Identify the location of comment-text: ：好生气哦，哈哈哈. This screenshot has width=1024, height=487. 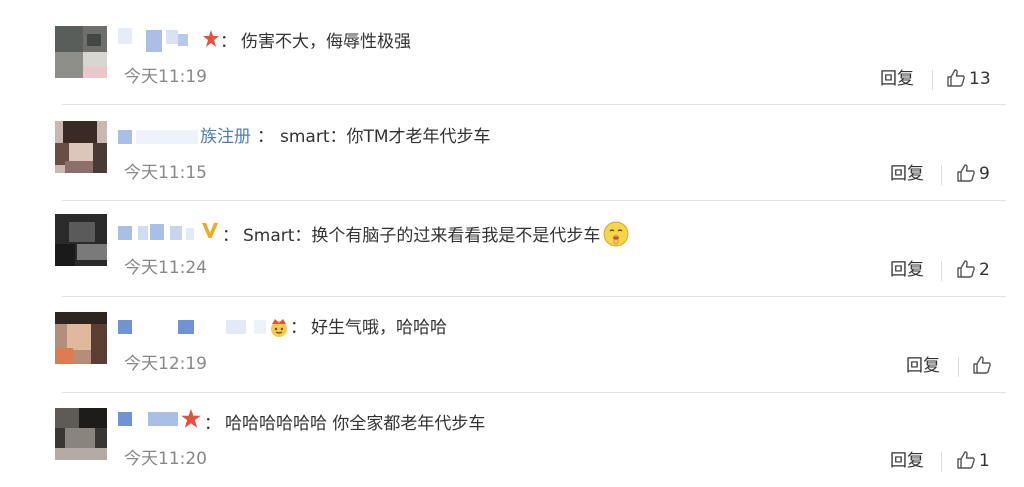
(368, 328).